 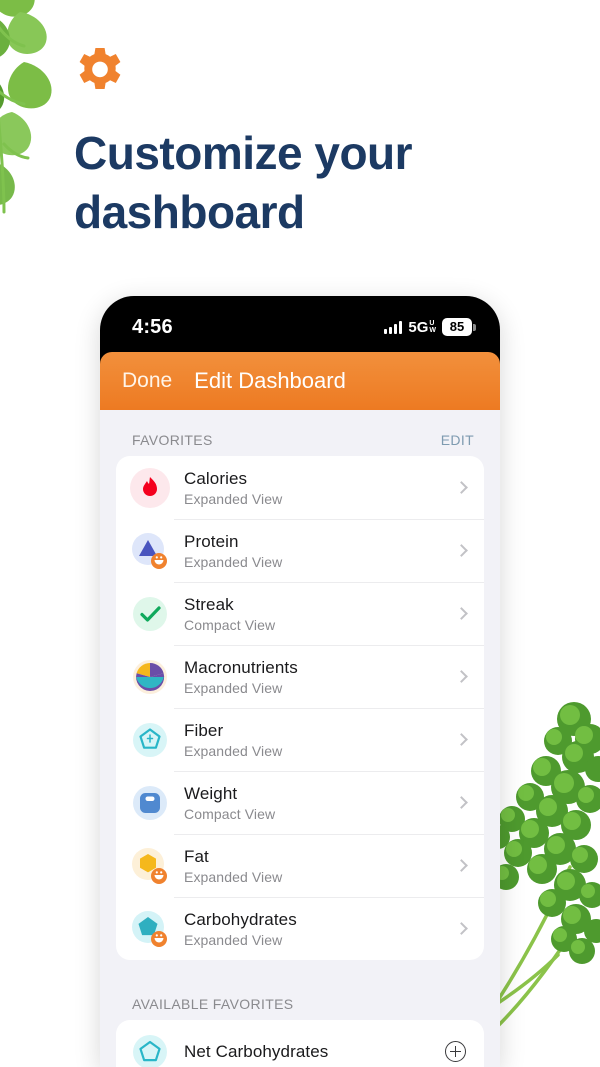 What do you see at coordinates (455, 1051) in the screenshot?
I see `plus-circle-icon` at bounding box center [455, 1051].